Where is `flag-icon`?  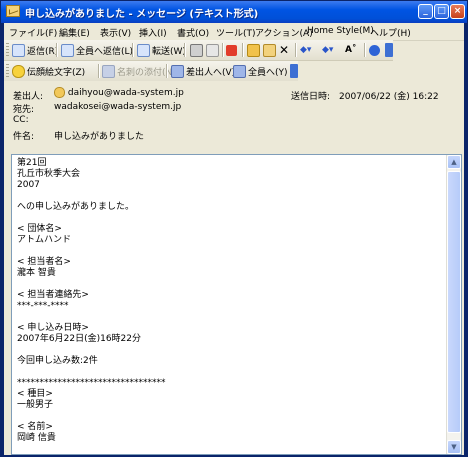
flag-icon is located at coordinates (231, 50).